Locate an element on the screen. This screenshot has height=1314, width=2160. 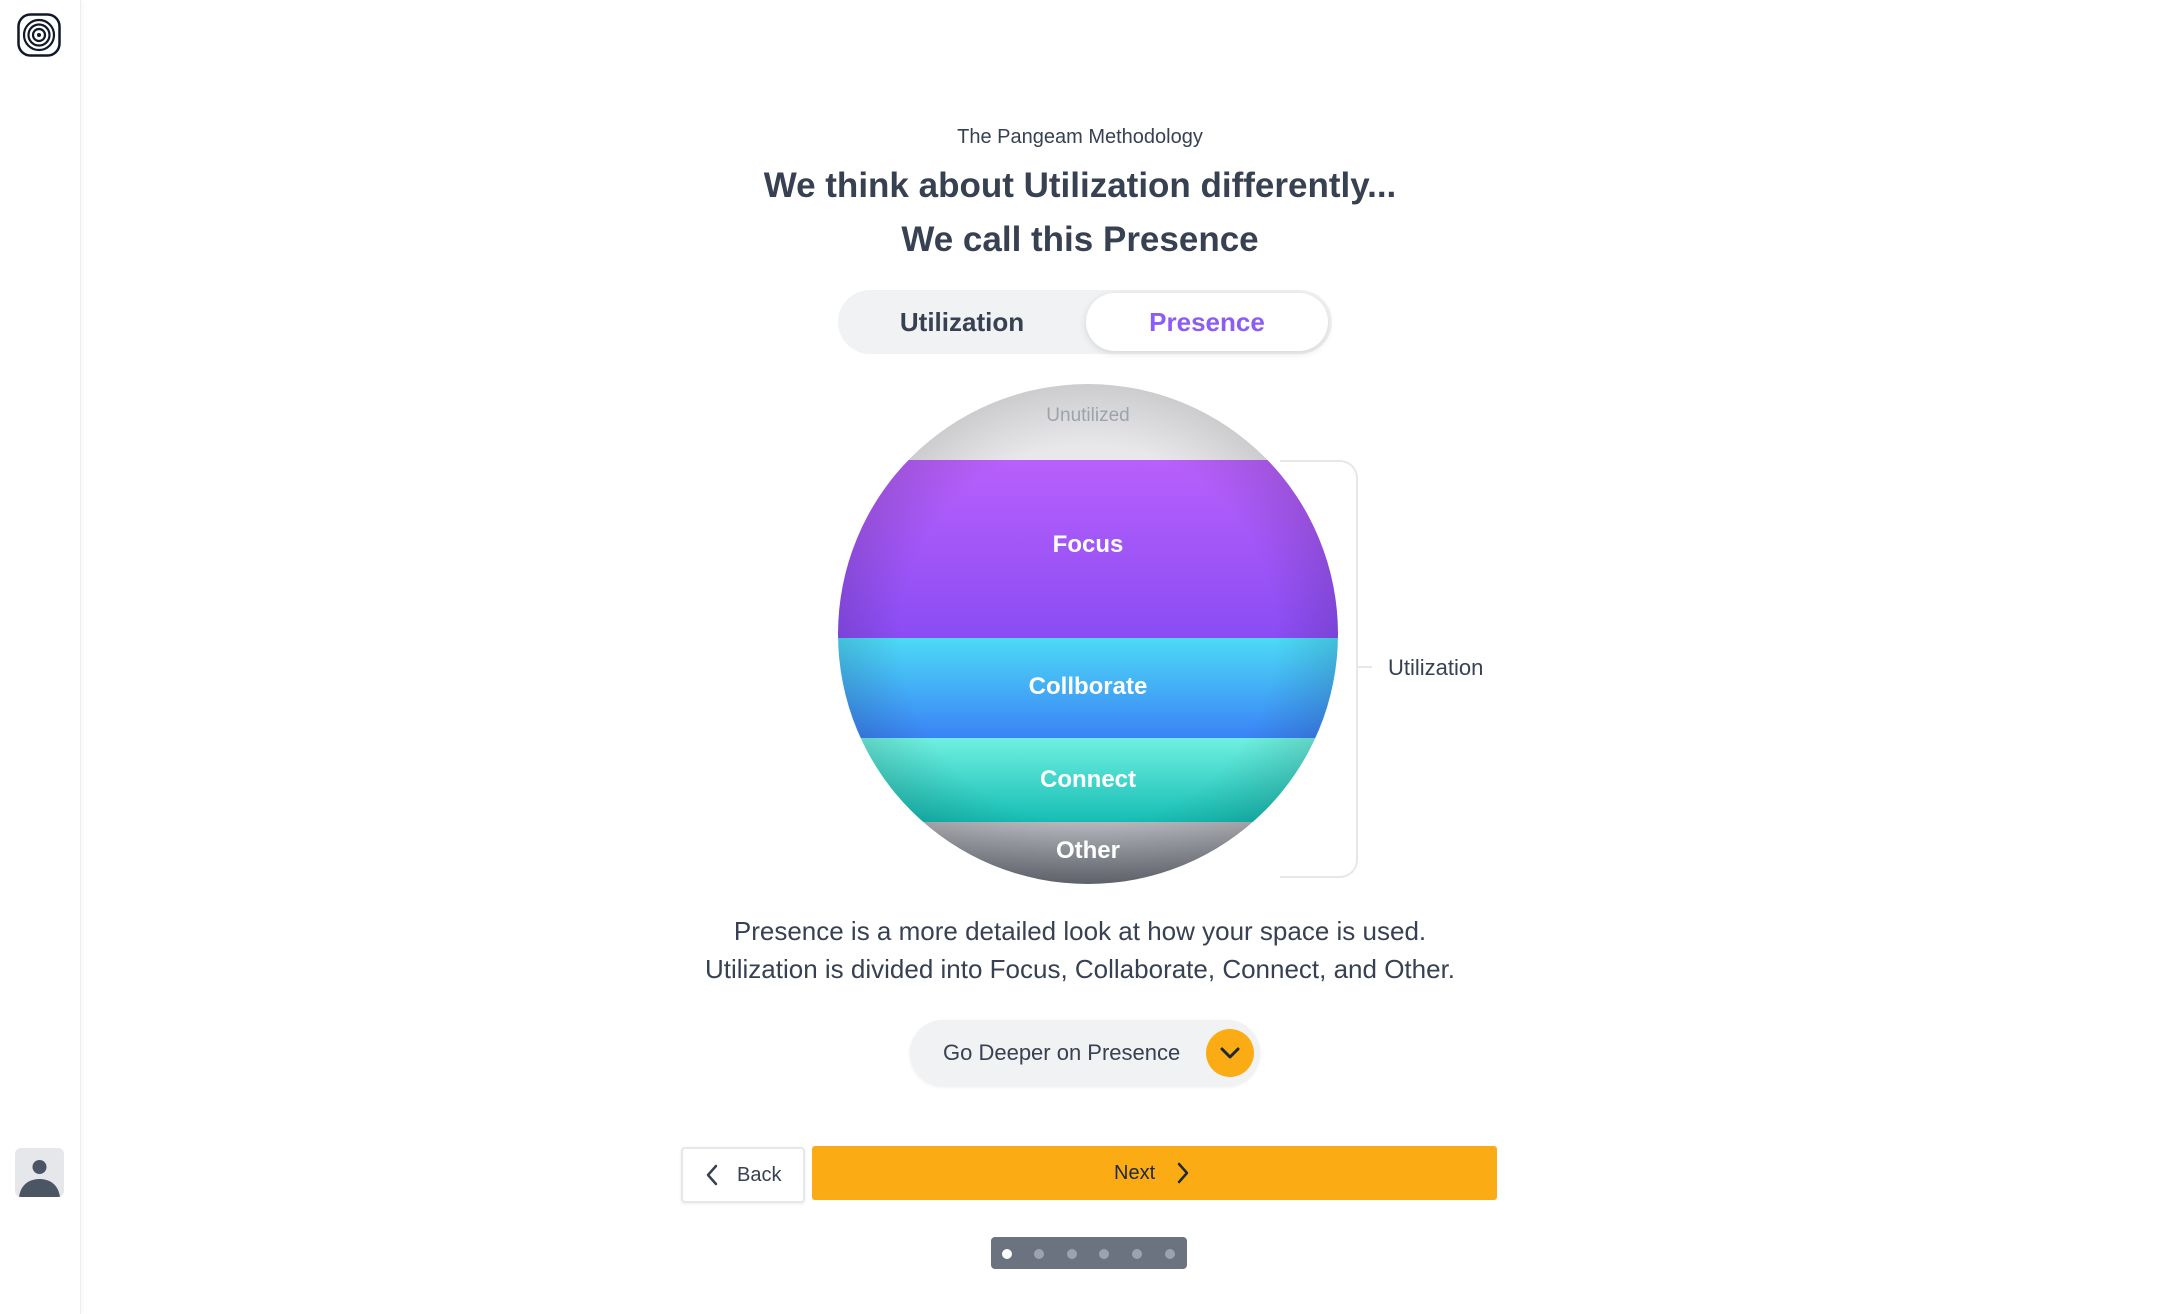
chevron-down-icon is located at coordinates (1230, 1053).